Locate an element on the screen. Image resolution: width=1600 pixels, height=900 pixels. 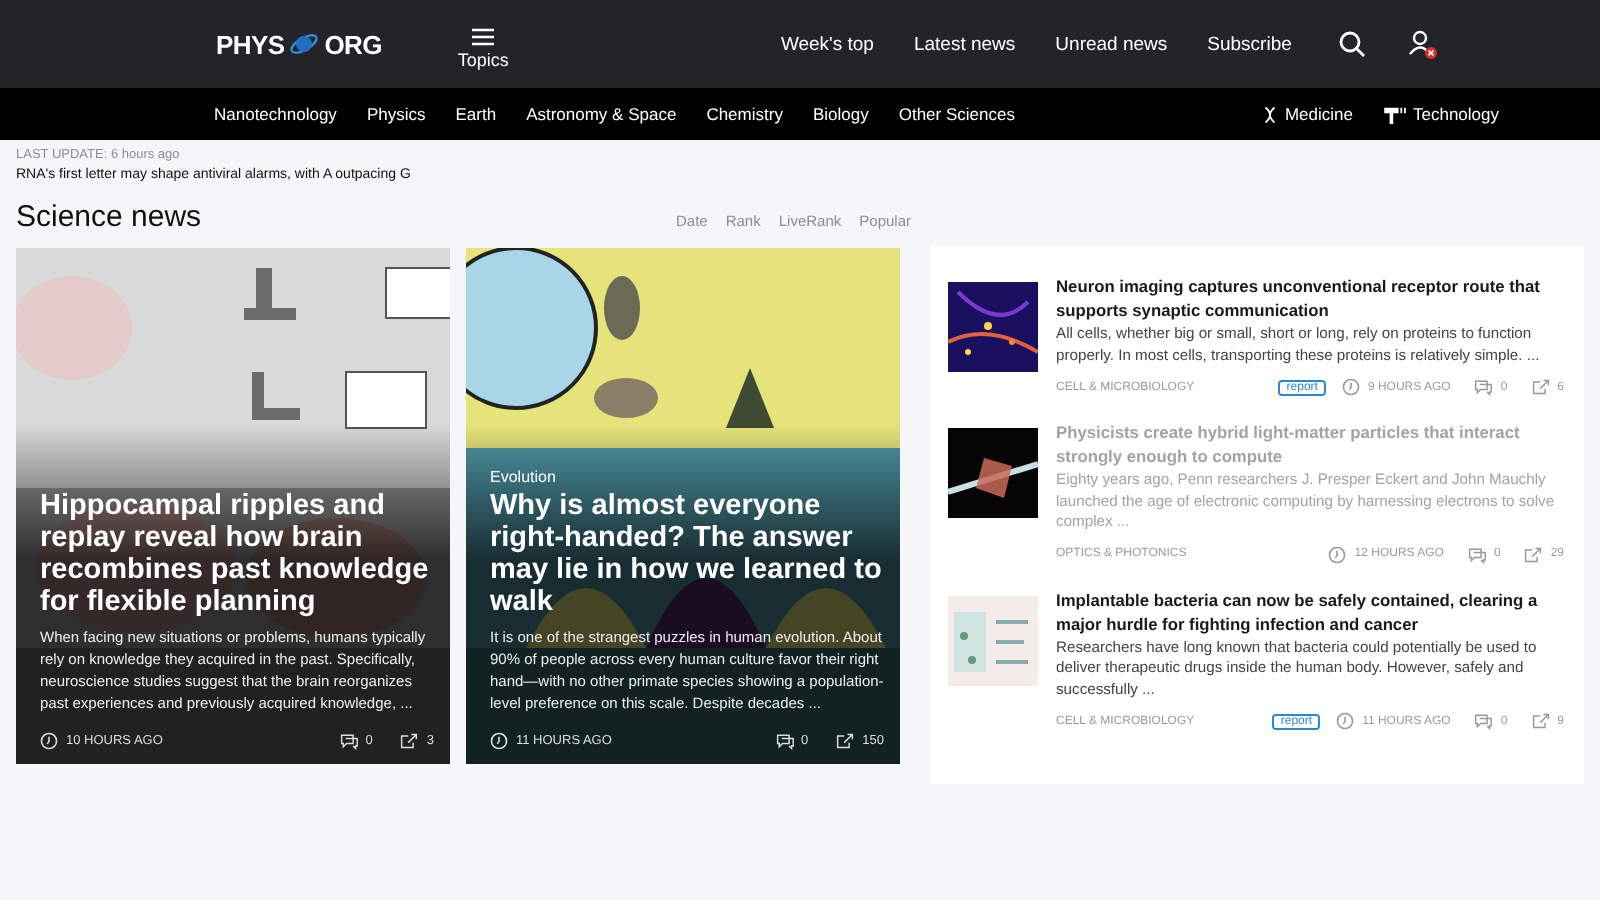
article-title: Neuron imaging captures unconventional receptor route that supports synaptic communication is located at coordinates (1310, 298).